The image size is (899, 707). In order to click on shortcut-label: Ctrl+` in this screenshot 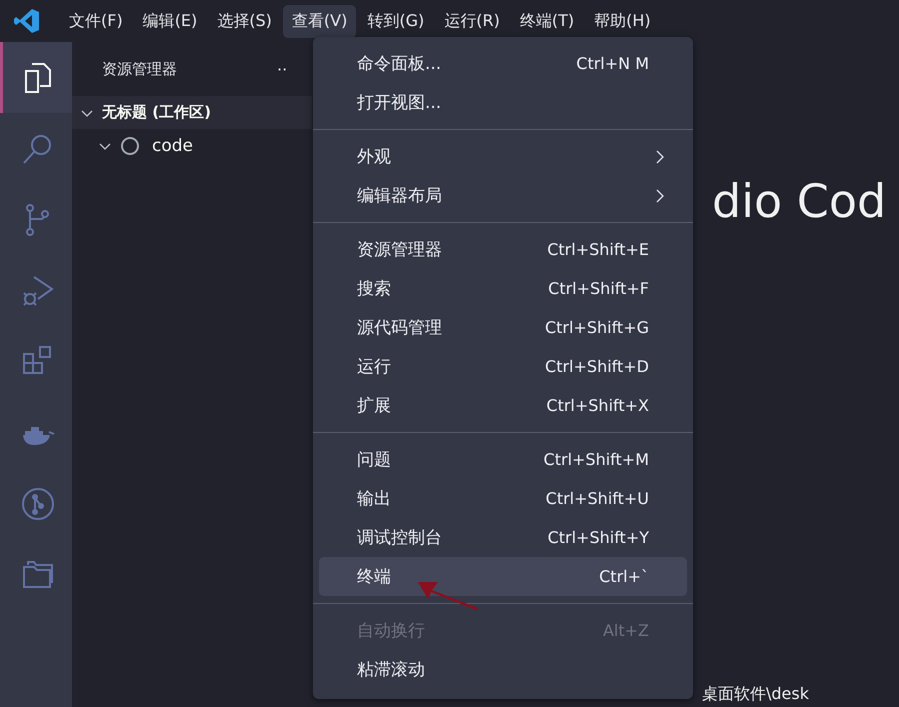, I will do `click(624, 576)`.